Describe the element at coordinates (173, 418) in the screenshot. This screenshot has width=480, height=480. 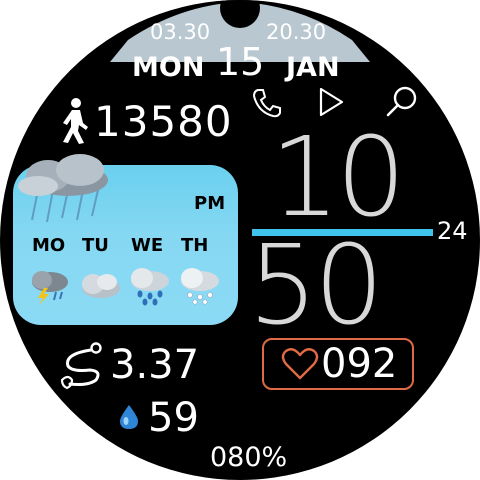
I see `humidity-value: 59` at that location.